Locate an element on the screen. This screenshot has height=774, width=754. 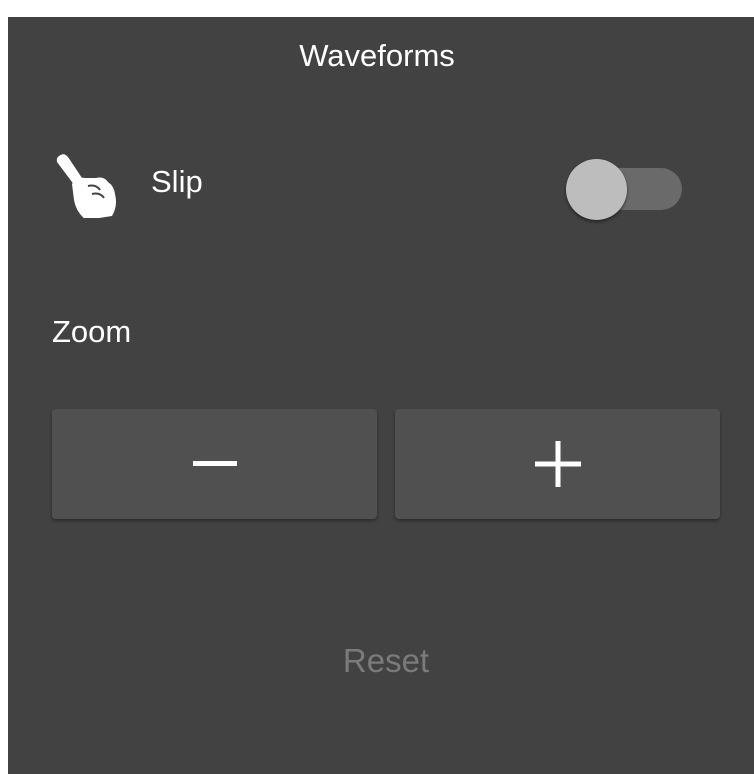
slip-label: Slip is located at coordinates (177, 181).